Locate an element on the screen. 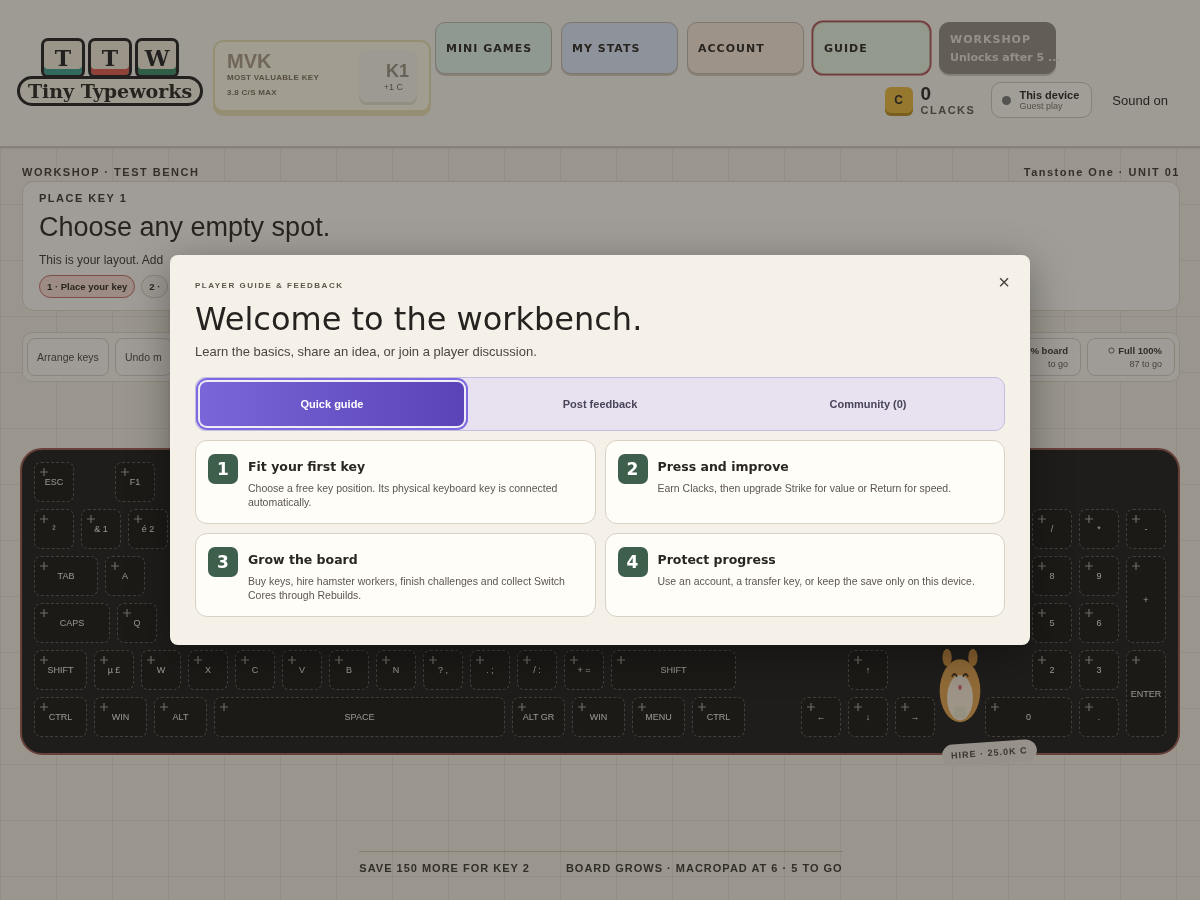  keyboard-key: 6 is located at coordinates (1099, 623).